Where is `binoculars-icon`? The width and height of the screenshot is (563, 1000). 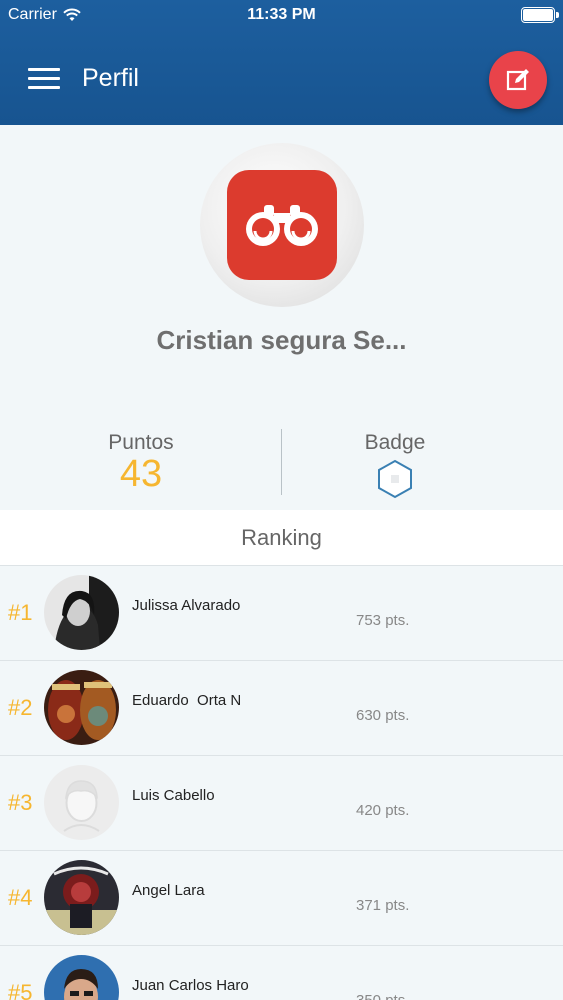 binoculars-icon is located at coordinates (282, 225).